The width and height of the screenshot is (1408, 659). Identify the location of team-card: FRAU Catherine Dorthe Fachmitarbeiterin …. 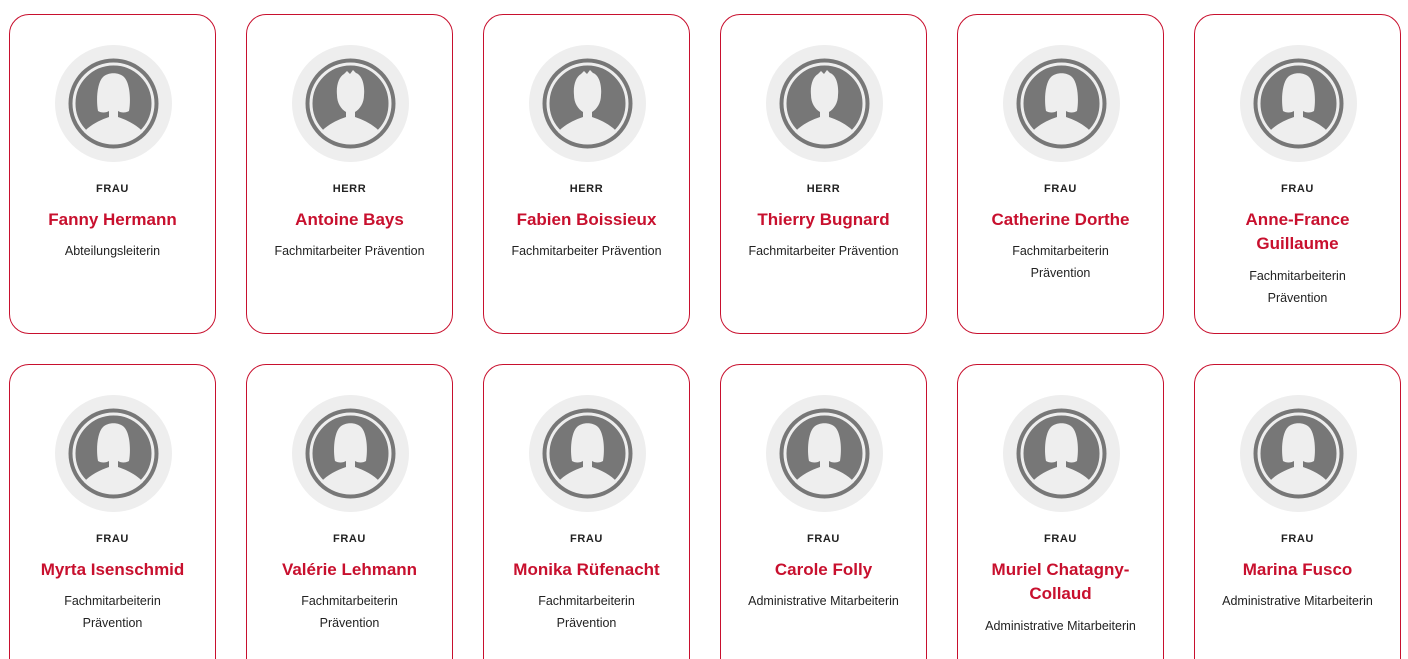
(1060, 174).